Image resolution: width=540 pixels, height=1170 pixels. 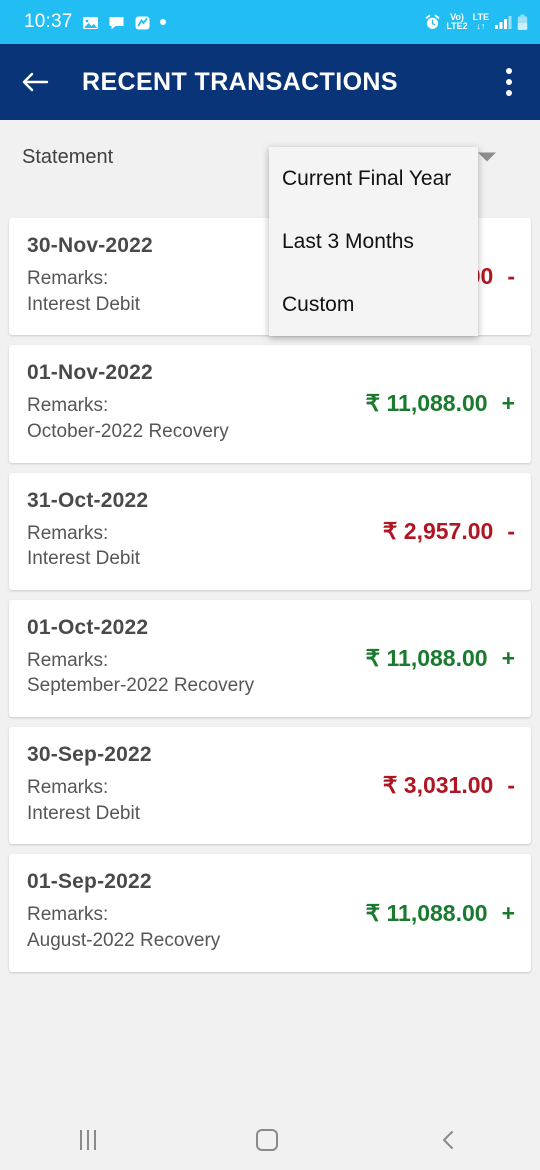 I want to click on dropdown-item-label: Last 3 Months, so click(x=348, y=241).